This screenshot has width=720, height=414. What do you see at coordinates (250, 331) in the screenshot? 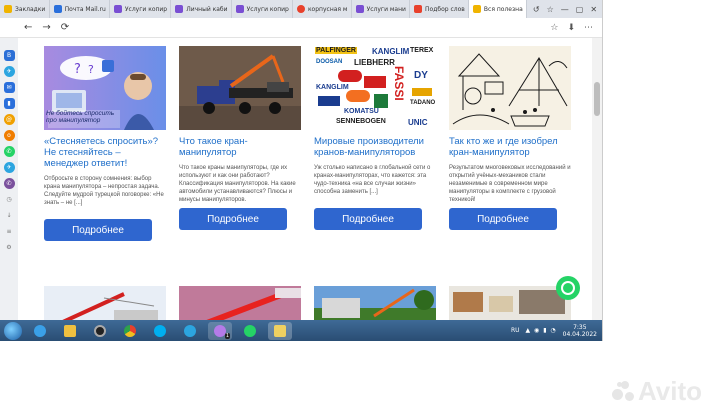
I see `taskbar-whatsapp-icon` at bounding box center [250, 331].